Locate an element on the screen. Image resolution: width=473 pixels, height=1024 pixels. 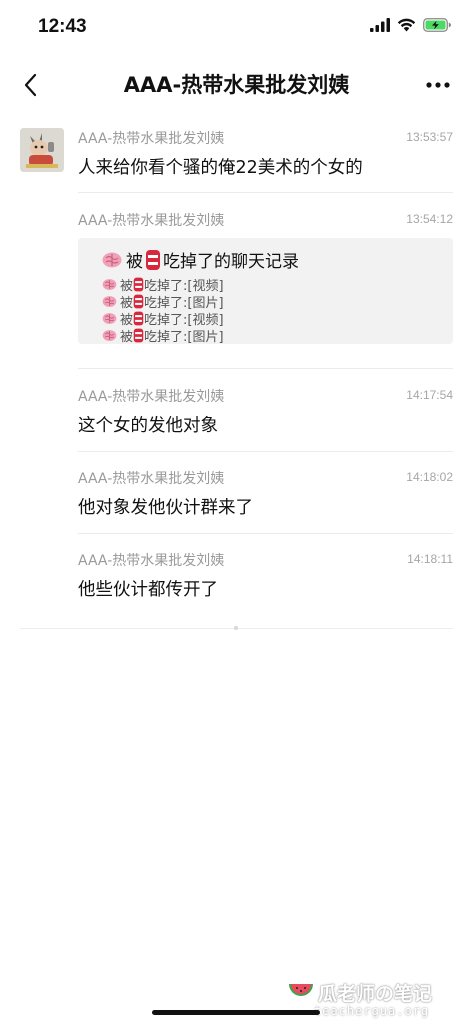
avatar-image is located at coordinates (42, 150).